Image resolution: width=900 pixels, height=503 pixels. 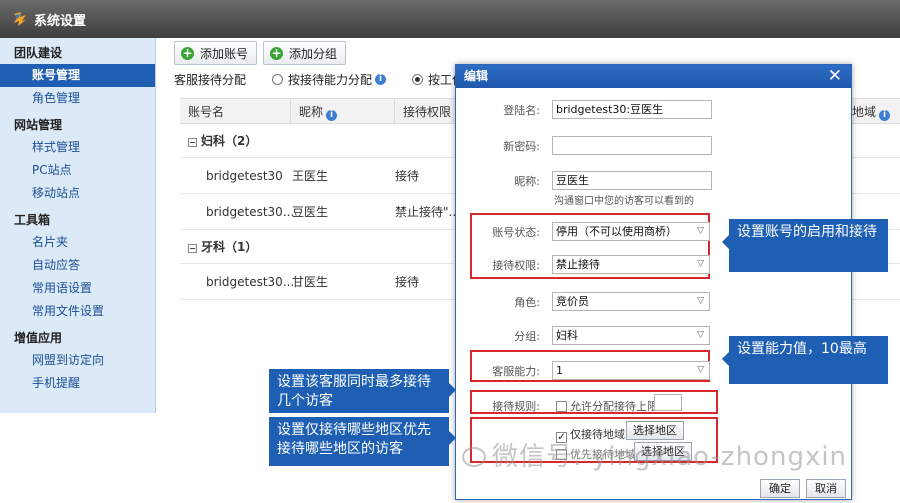 I want to click on rule-checkbox, so click(x=561, y=406).